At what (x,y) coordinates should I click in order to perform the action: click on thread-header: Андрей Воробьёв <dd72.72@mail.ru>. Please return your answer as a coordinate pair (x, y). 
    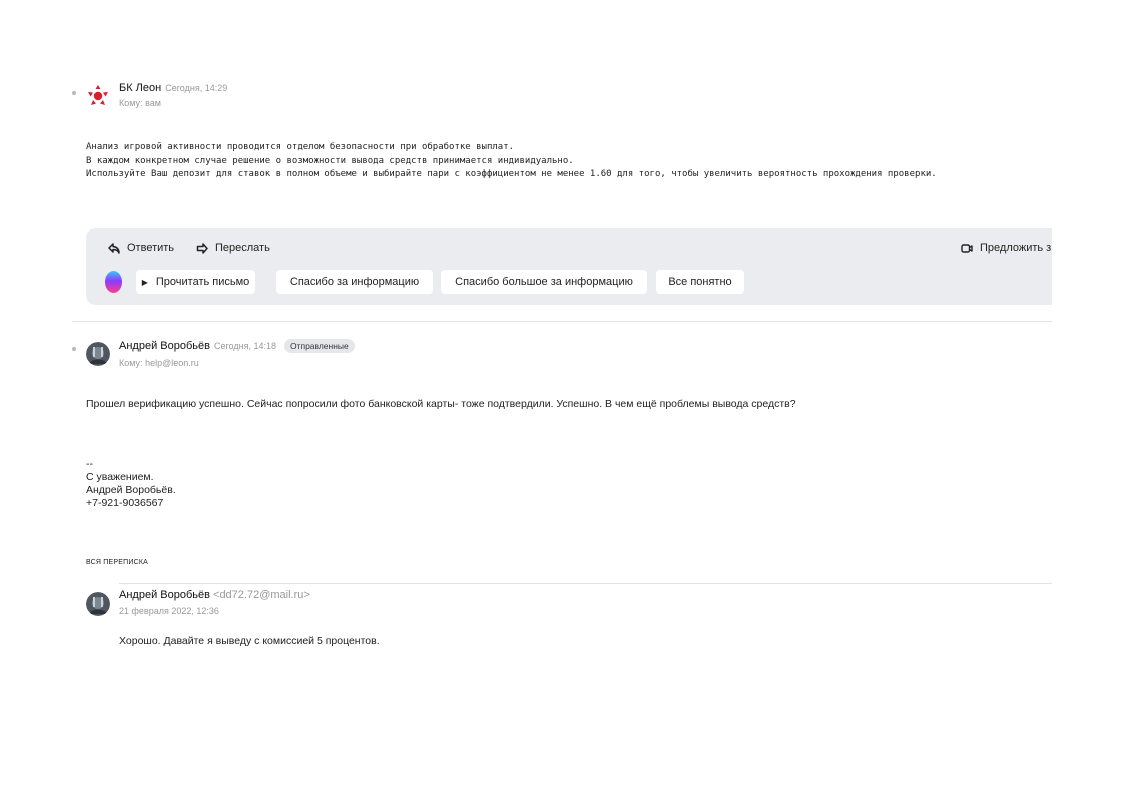
    Looking at the image, I should click on (214, 595).